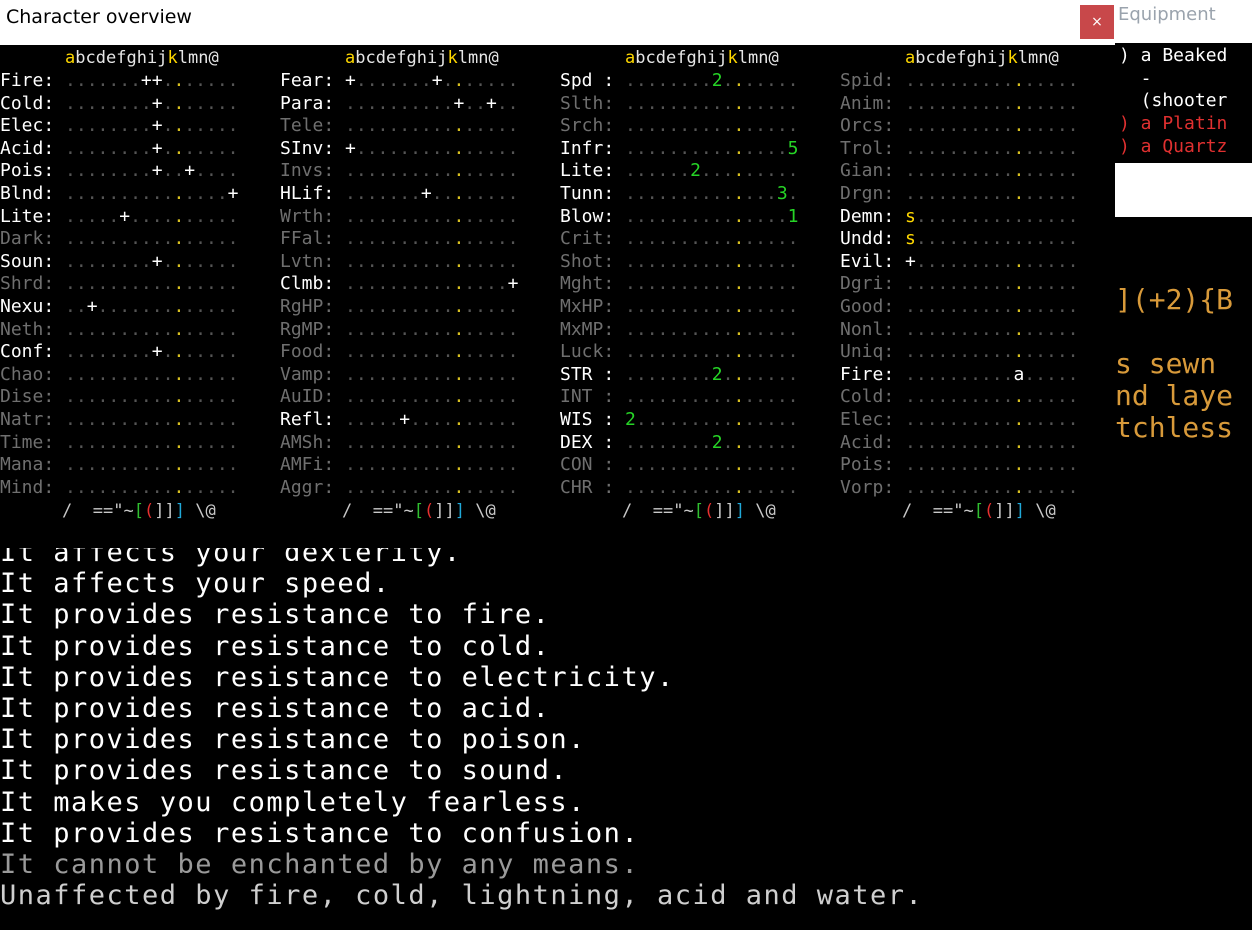  I want to click on equipment-line: ) a Quartz, so click(1173, 146).